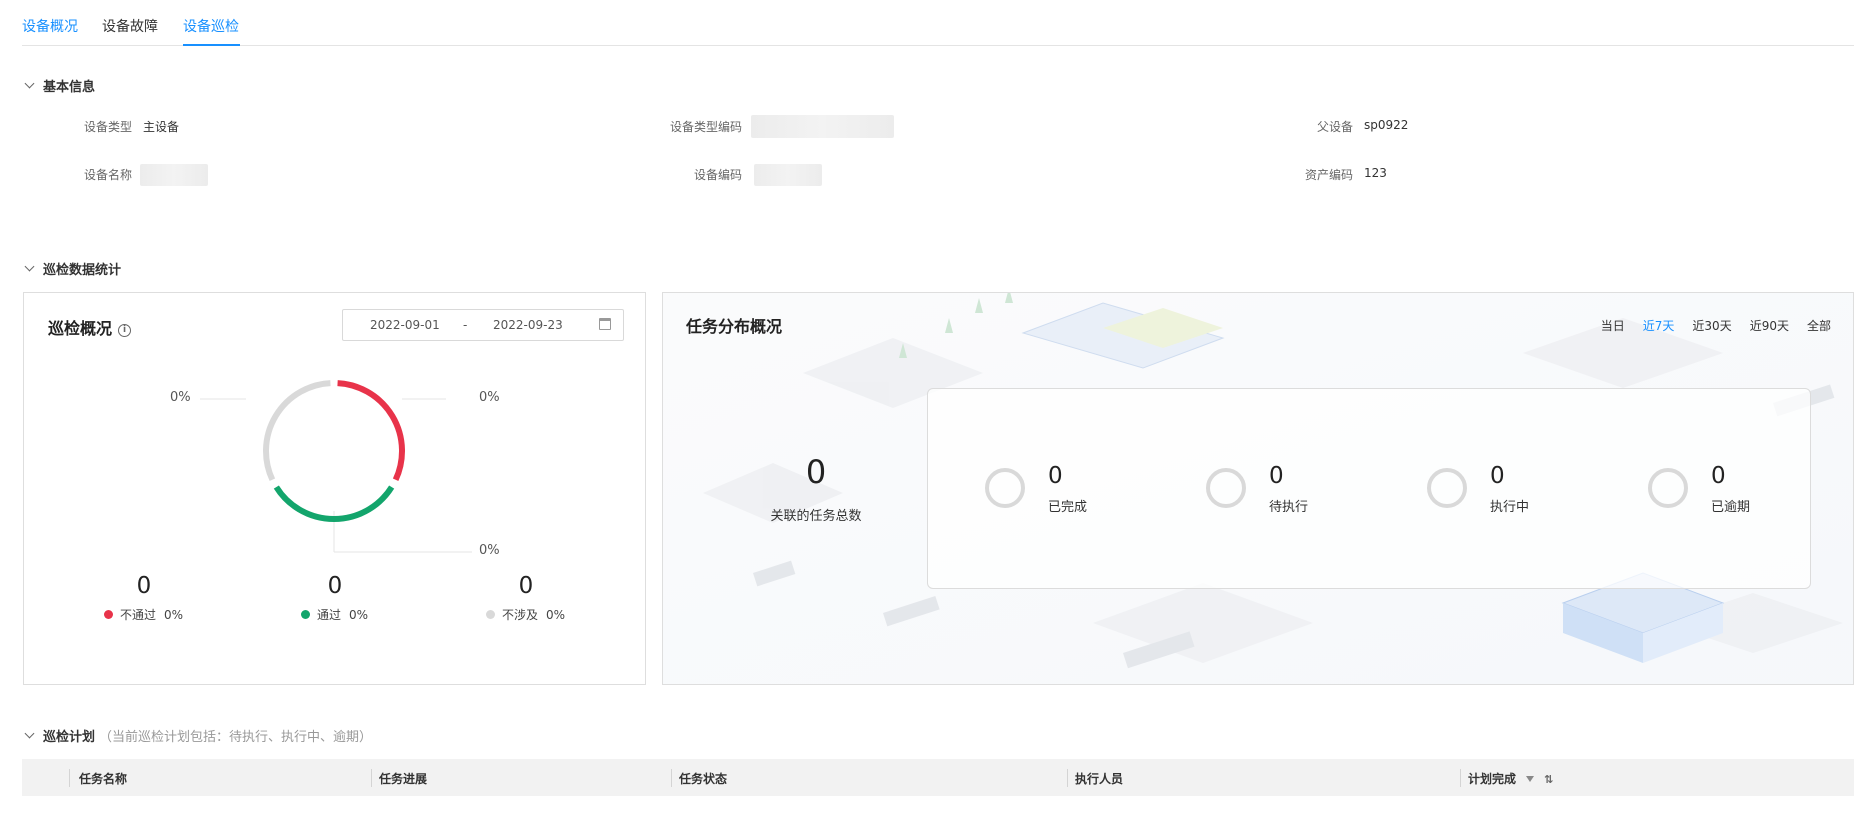 This screenshot has width=1872, height=815. I want to click on label-device-code: 设备编码, so click(717, 175).